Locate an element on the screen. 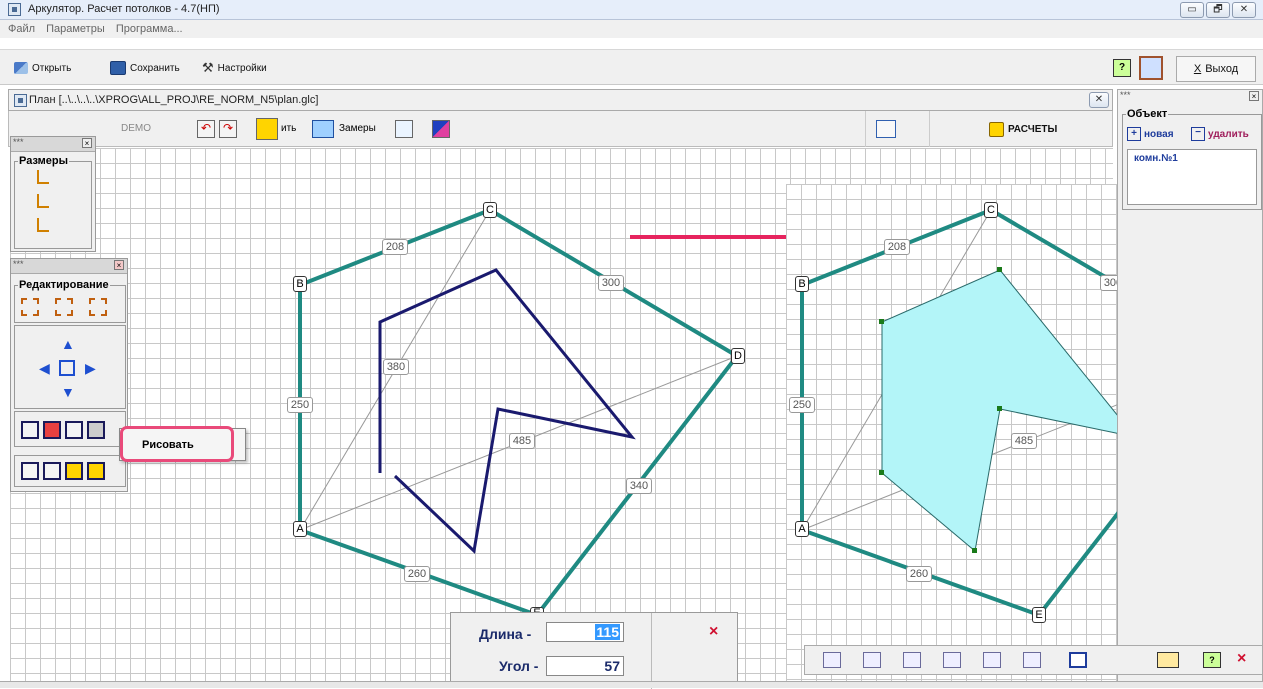  arrow-right-icon: ▶ is located at coordinates (90, 368).